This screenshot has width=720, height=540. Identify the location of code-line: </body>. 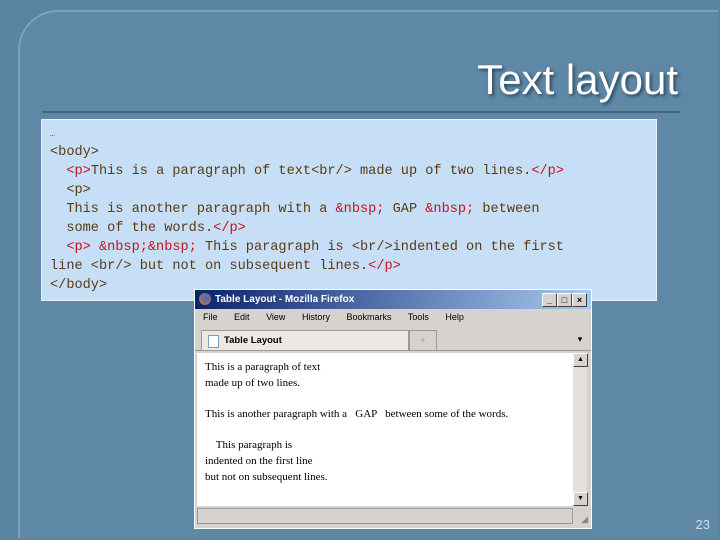
(78, 285).